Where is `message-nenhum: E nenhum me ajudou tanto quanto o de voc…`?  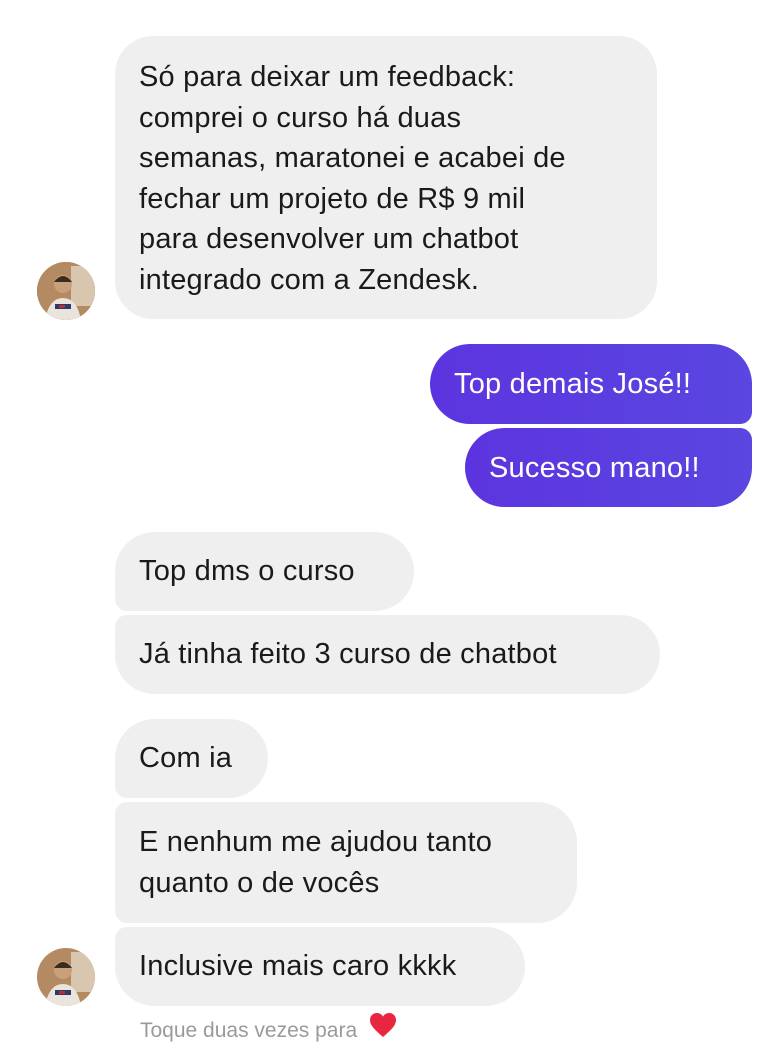 message-nenhum: E nenhum me ajudou tanto quanto o de voc… is located at coordinates (346, 862).